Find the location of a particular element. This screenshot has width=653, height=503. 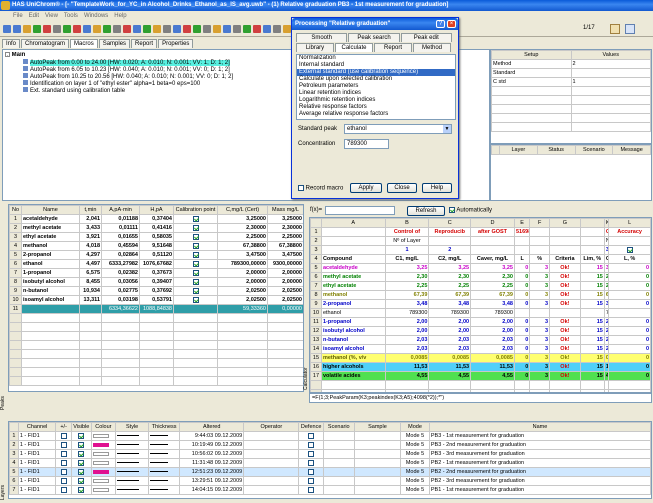

colour-swatch is located at coordinates (100, 462).